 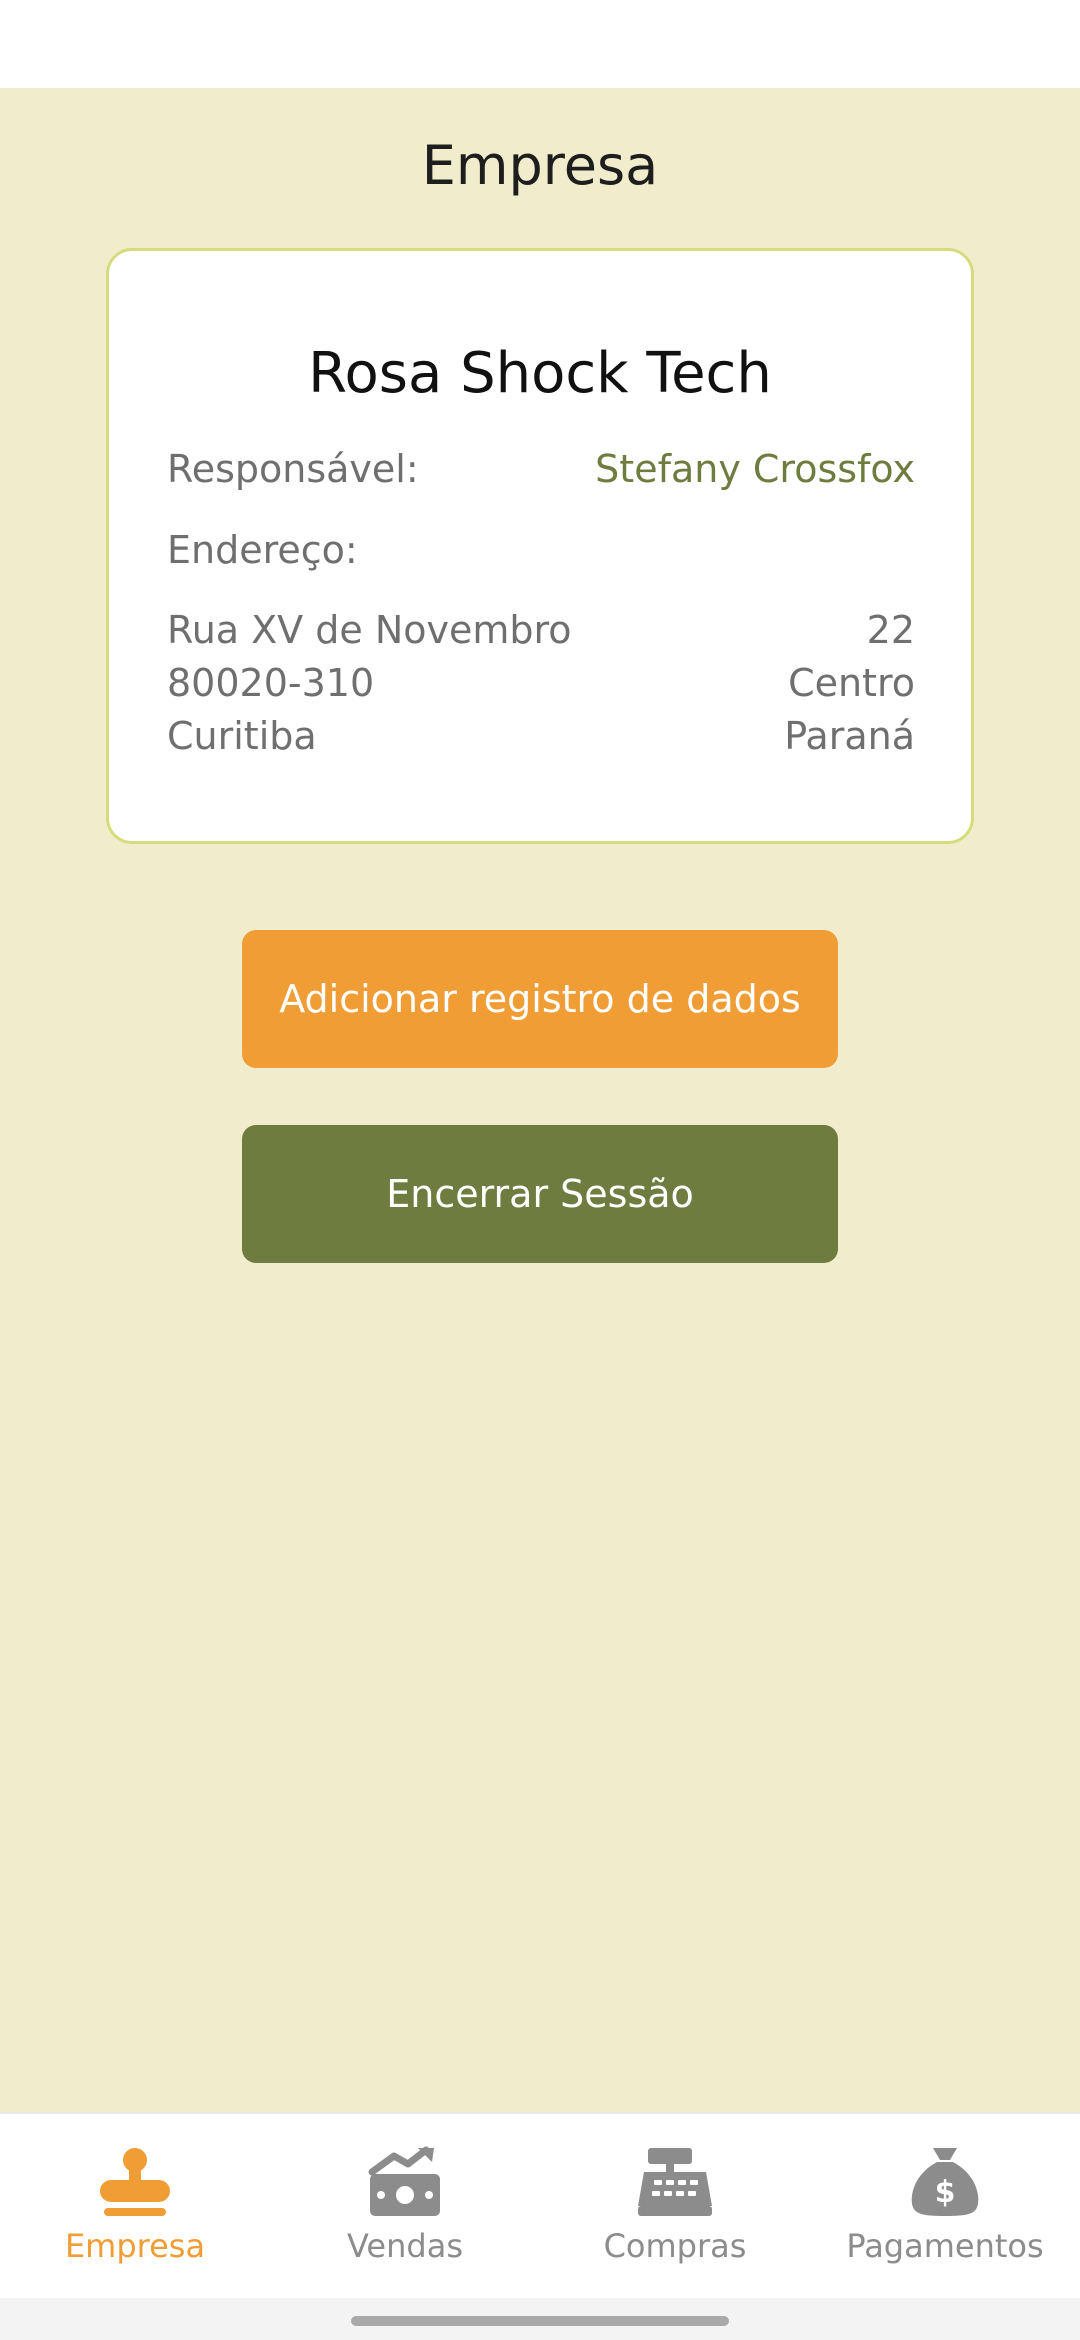 What do you see at coordinates (135, 2182) in the screenshot?
I see `stamp-icon` at bounding box center [135, 2182].